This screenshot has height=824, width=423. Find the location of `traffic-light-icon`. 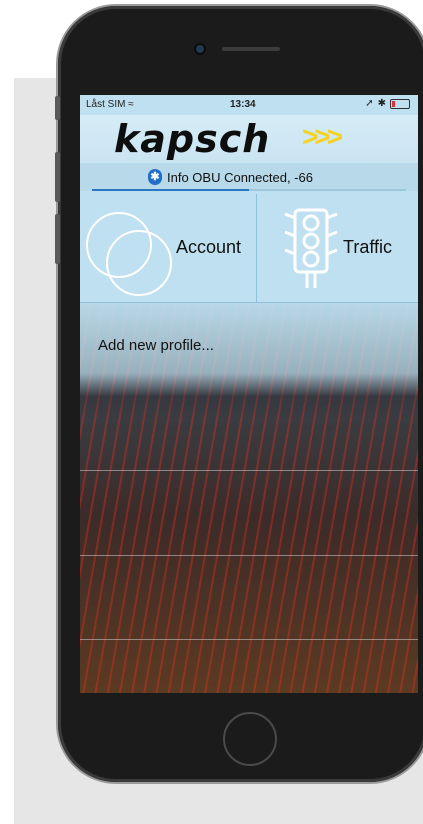

traffic-light-icon is located at coordinates (311, 248).